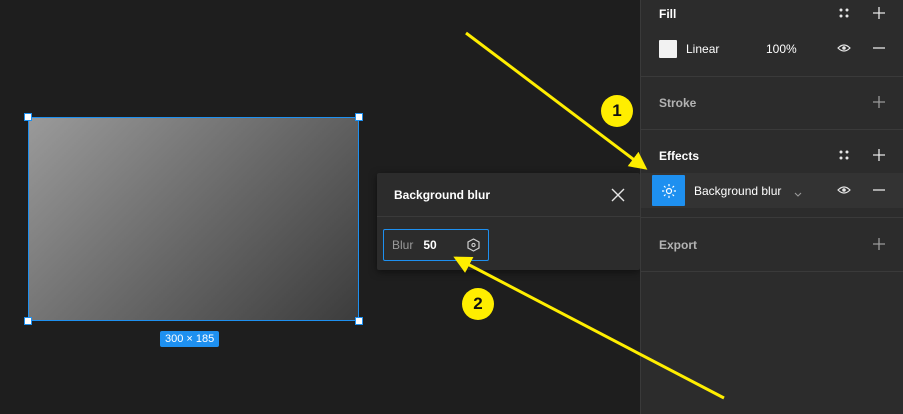  I want to click on stroke-section: Stroke, so click(772, 103).